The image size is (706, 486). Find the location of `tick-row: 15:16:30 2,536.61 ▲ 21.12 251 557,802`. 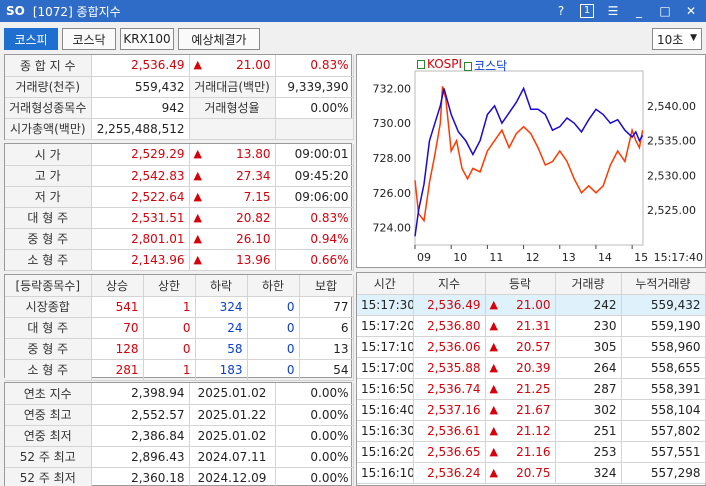

tick-row: 15:16:30 2,536.61 ▲ 21.12 251 557,802 is located at coordinates (531, 431).